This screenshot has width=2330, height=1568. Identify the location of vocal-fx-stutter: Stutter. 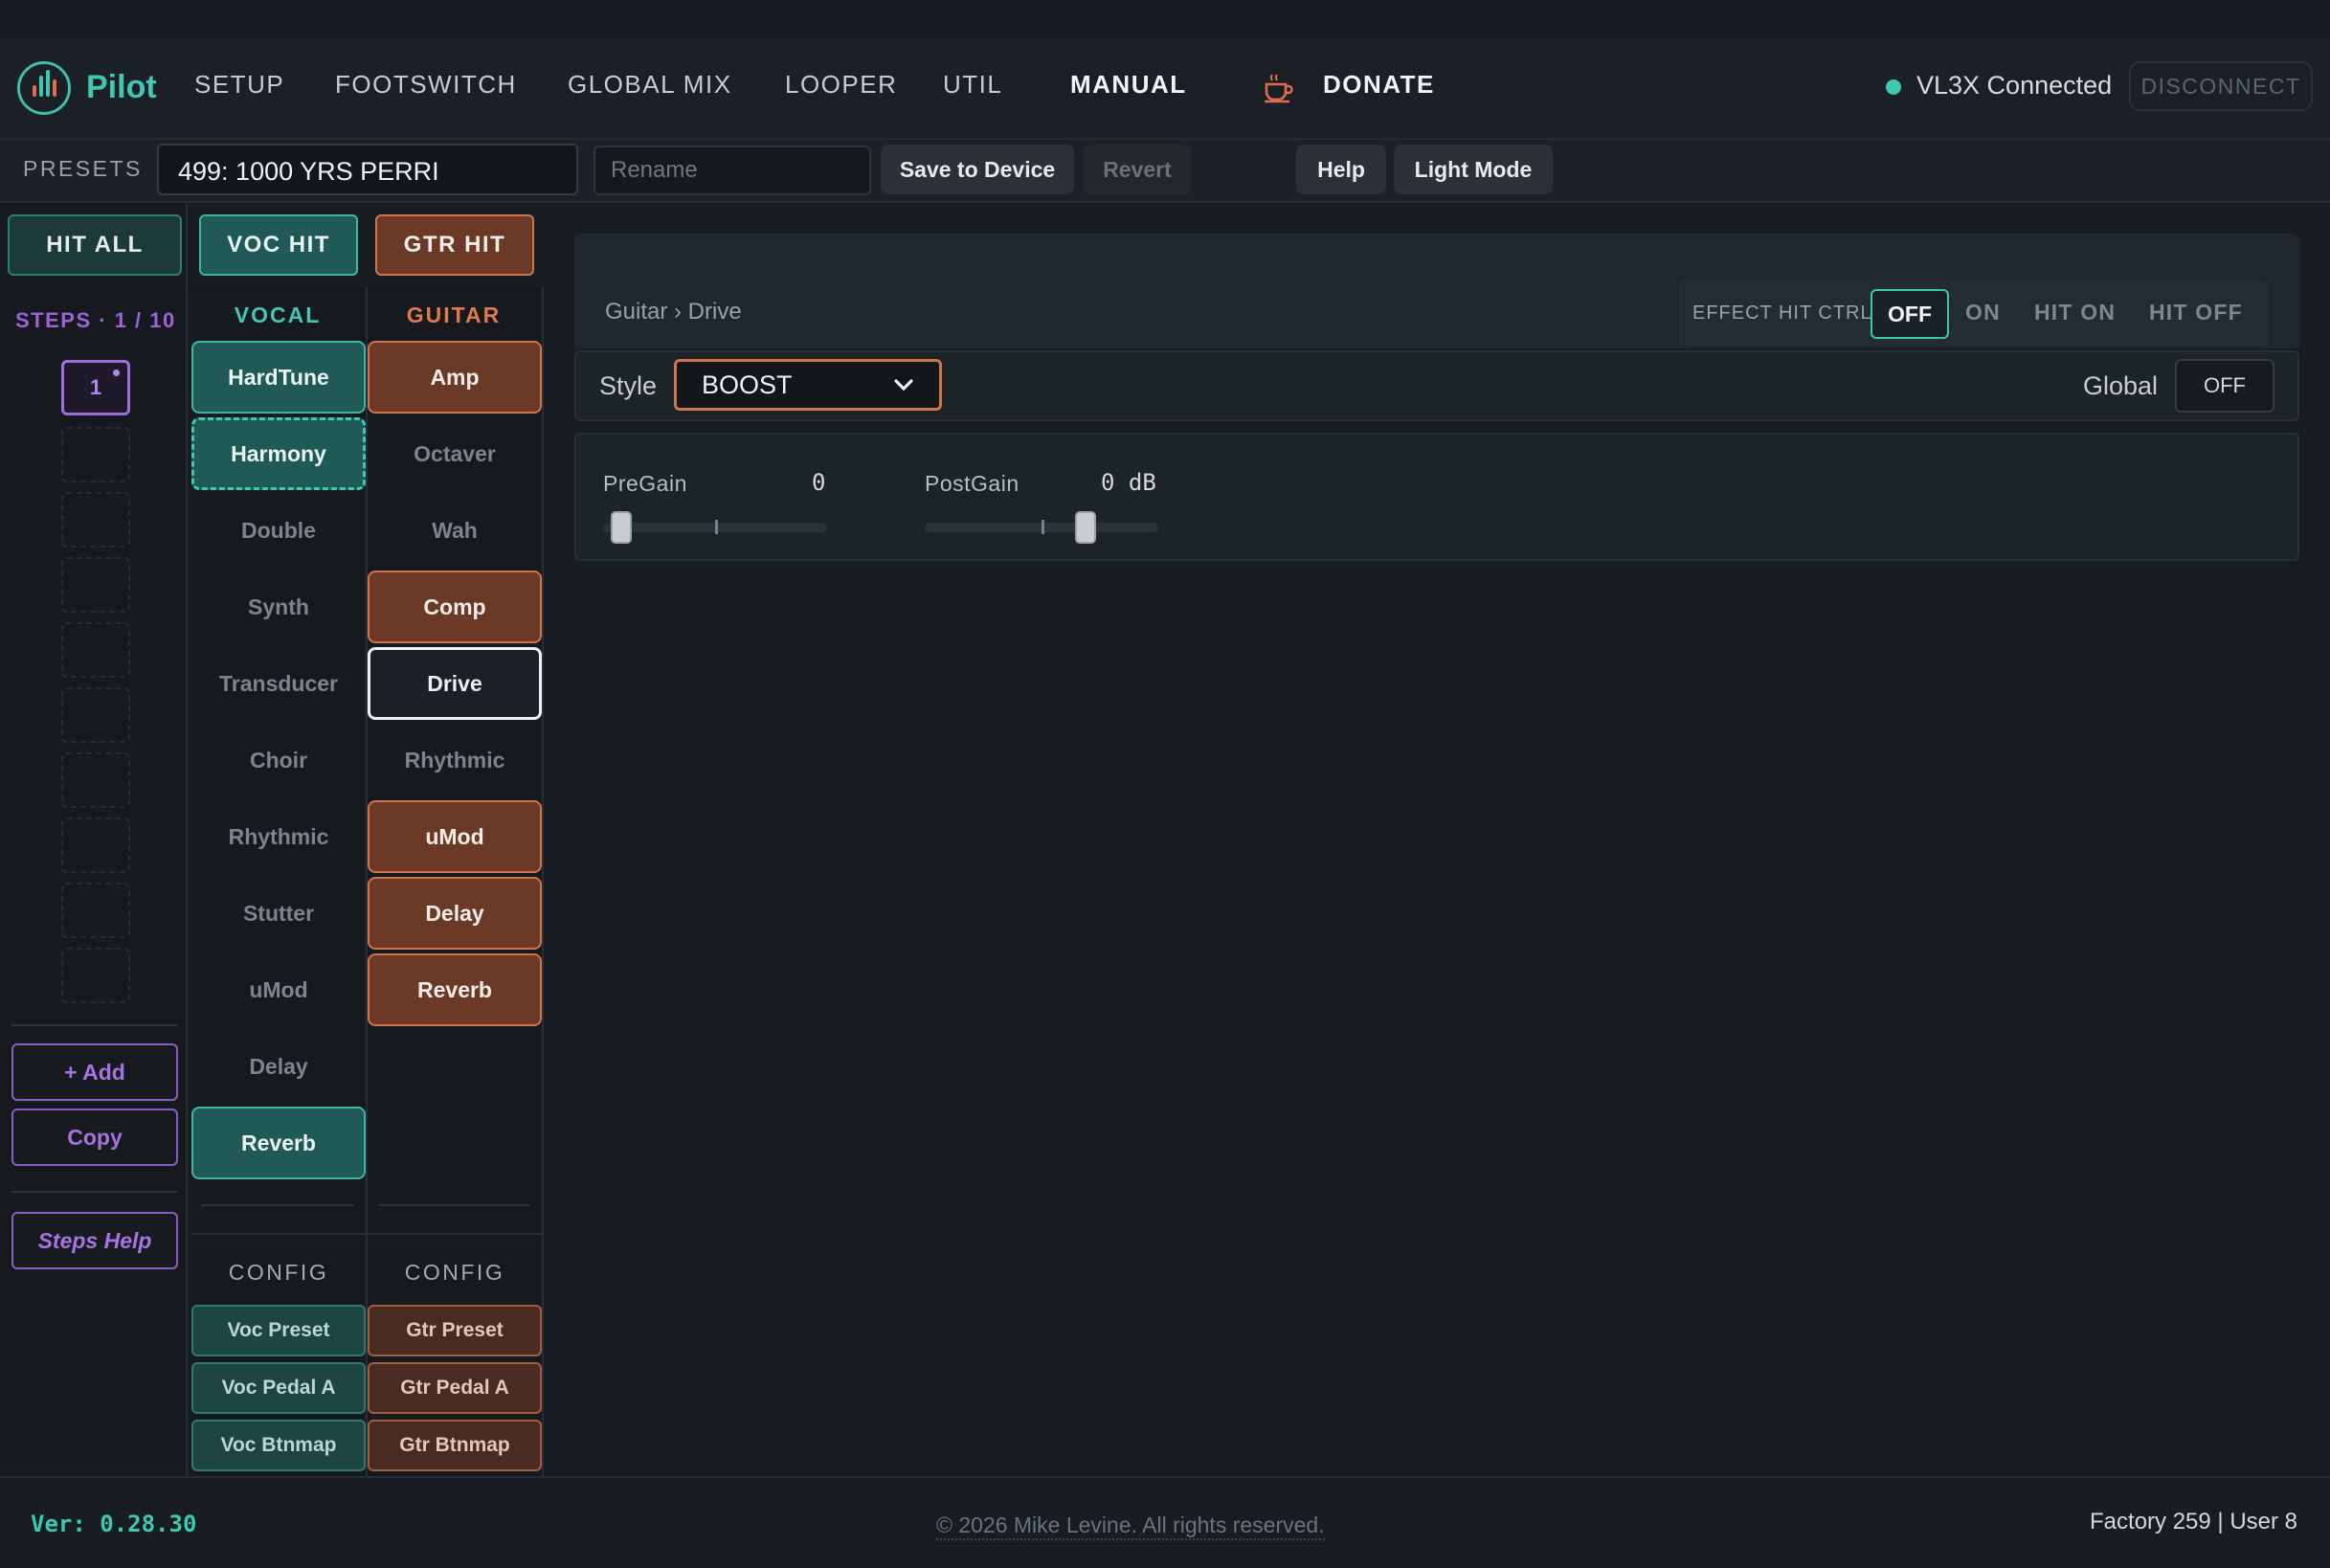
(279, 914).